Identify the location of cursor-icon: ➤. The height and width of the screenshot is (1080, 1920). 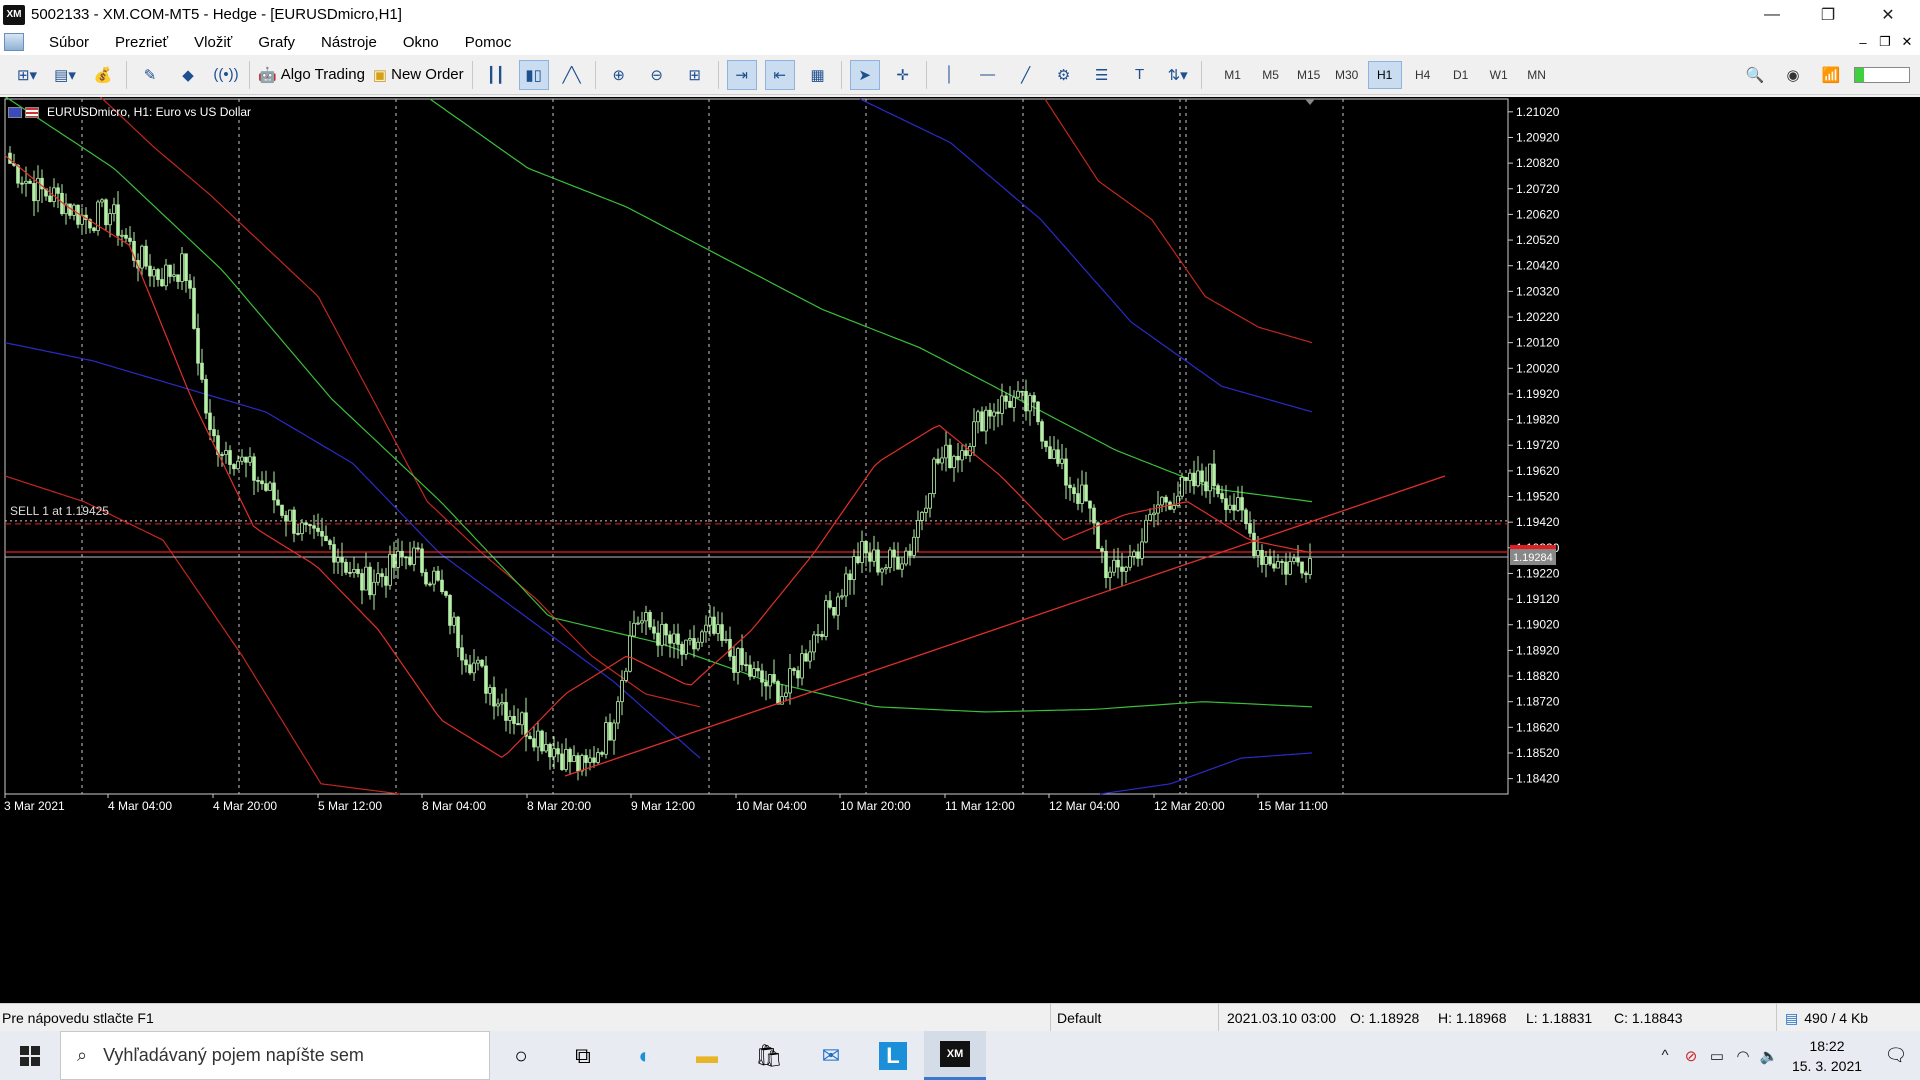
(864, 74).